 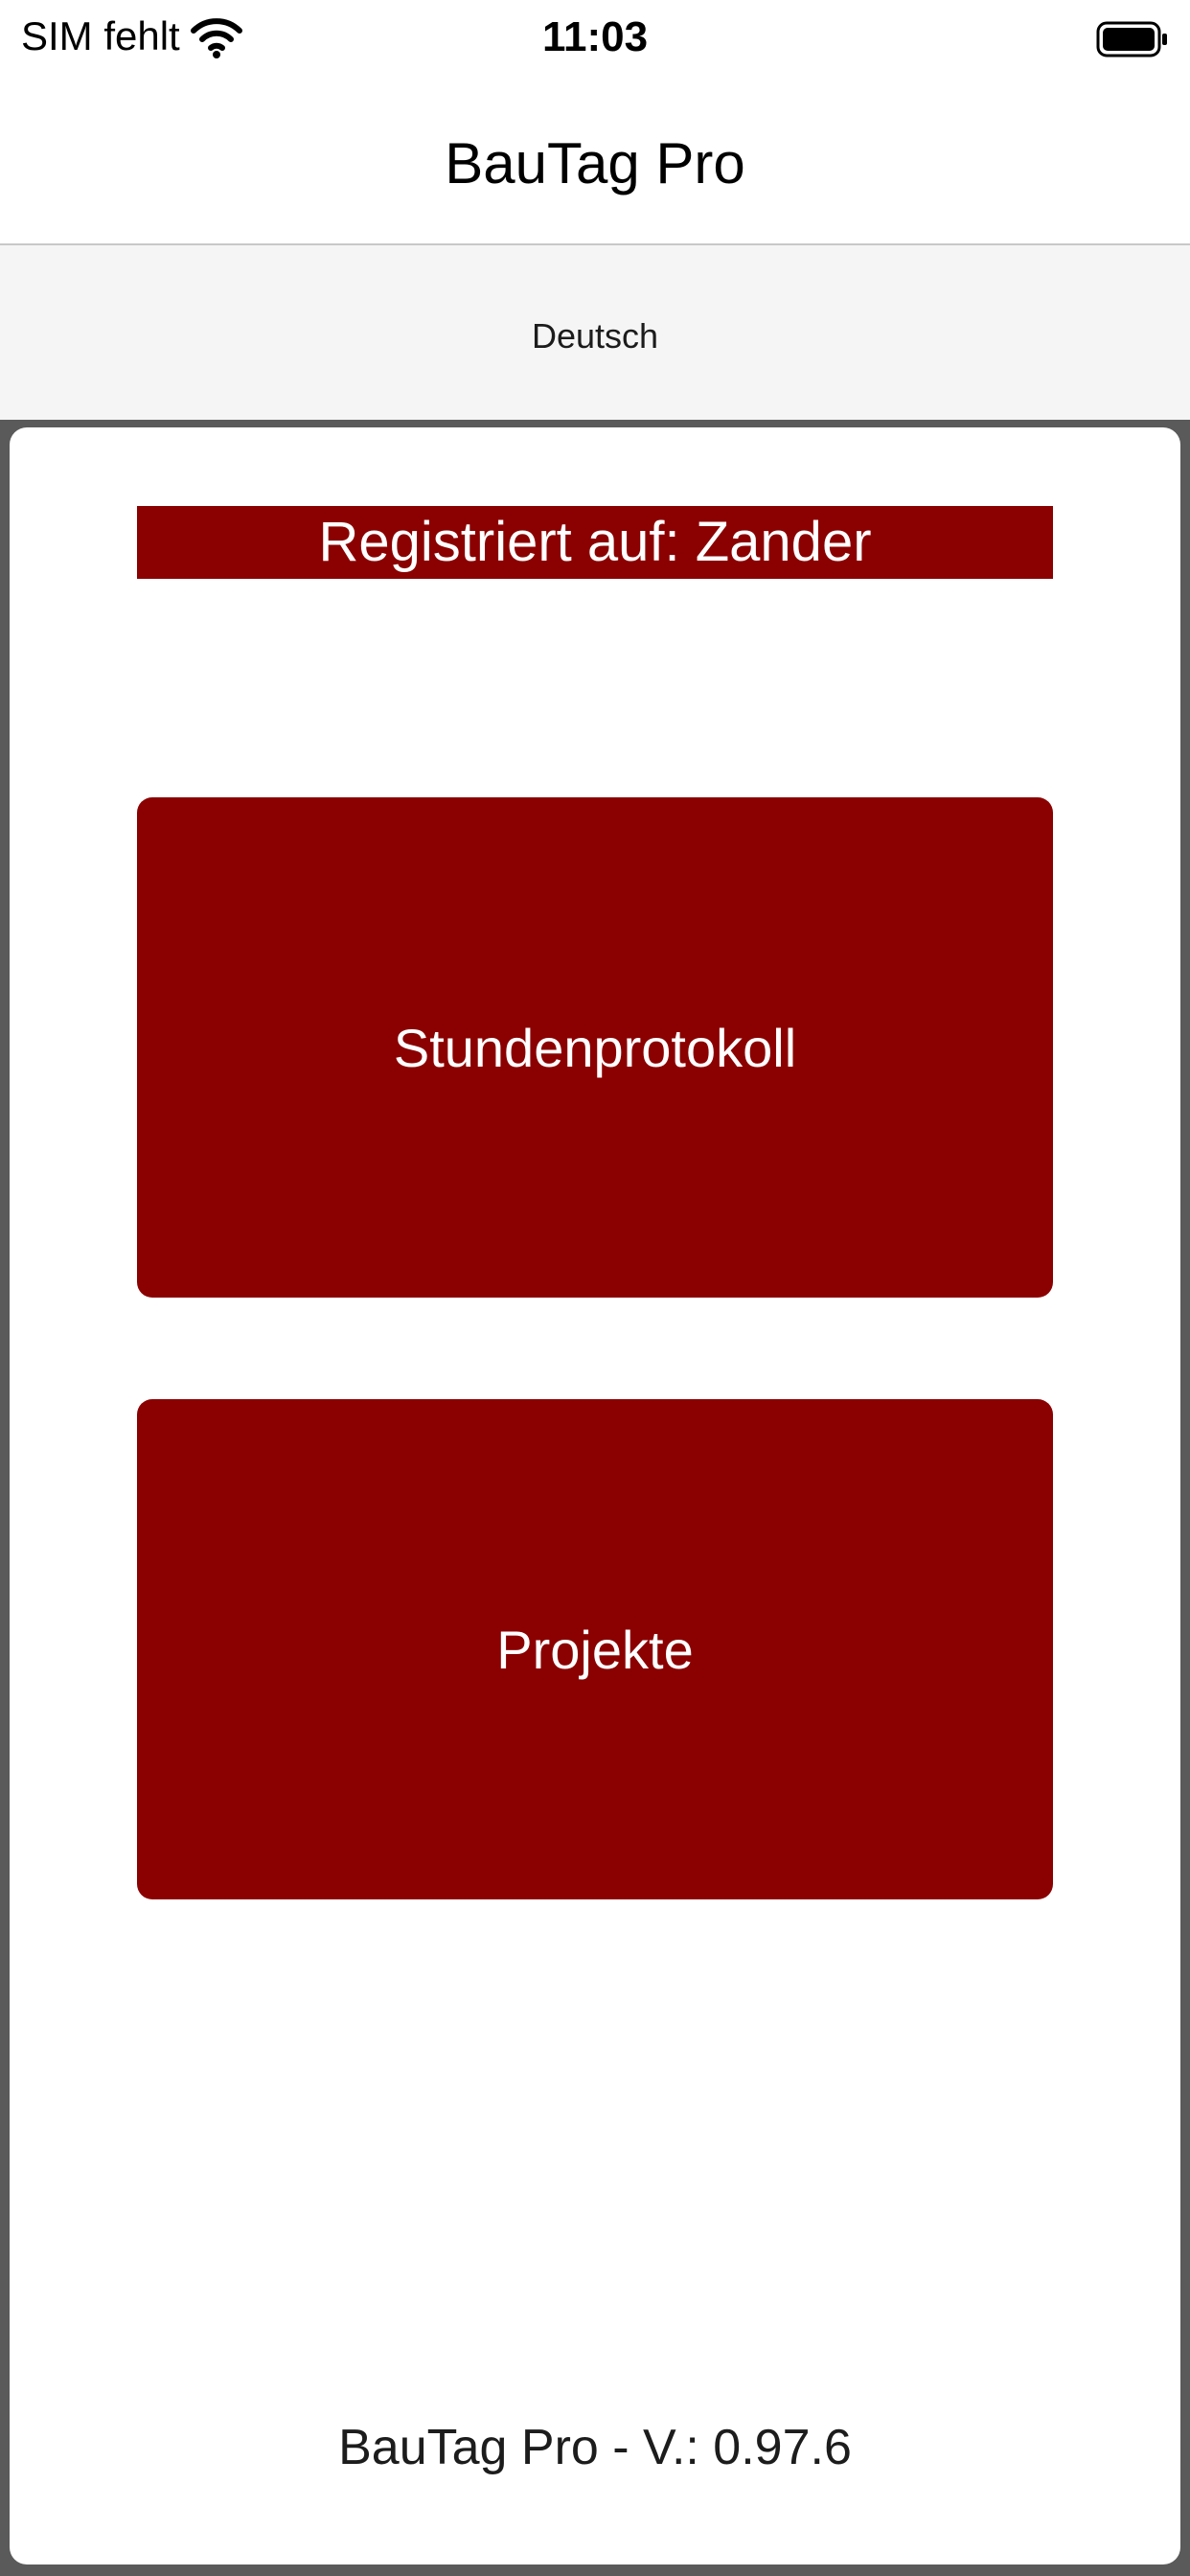 I want to click on page-title: BauTag Pro, so click(x=595, y=163).